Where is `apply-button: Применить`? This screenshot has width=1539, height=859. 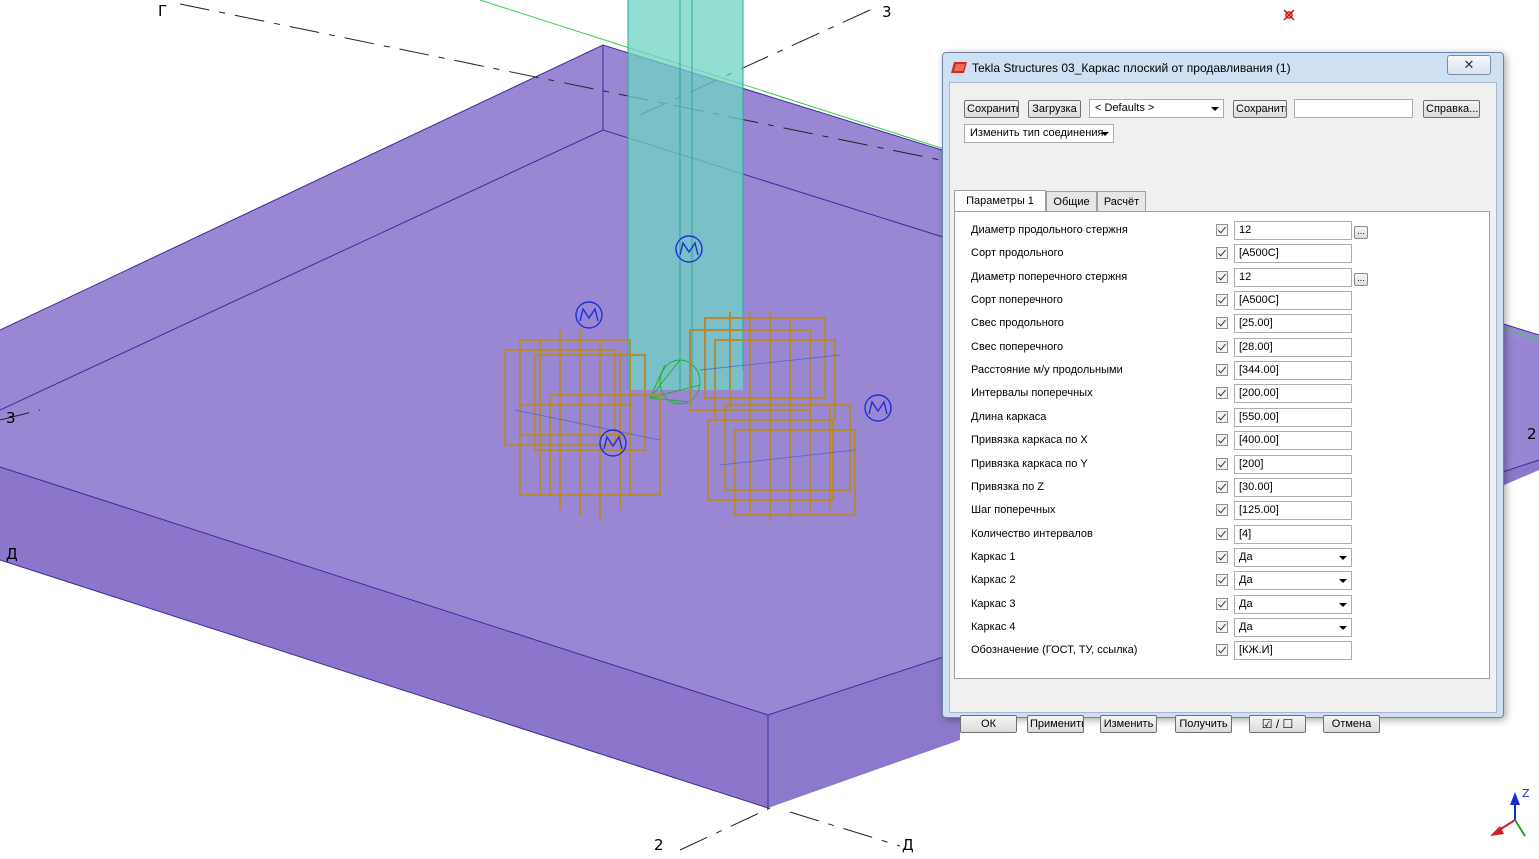 apply-button: Применить is located at coordinates (1055, 724).